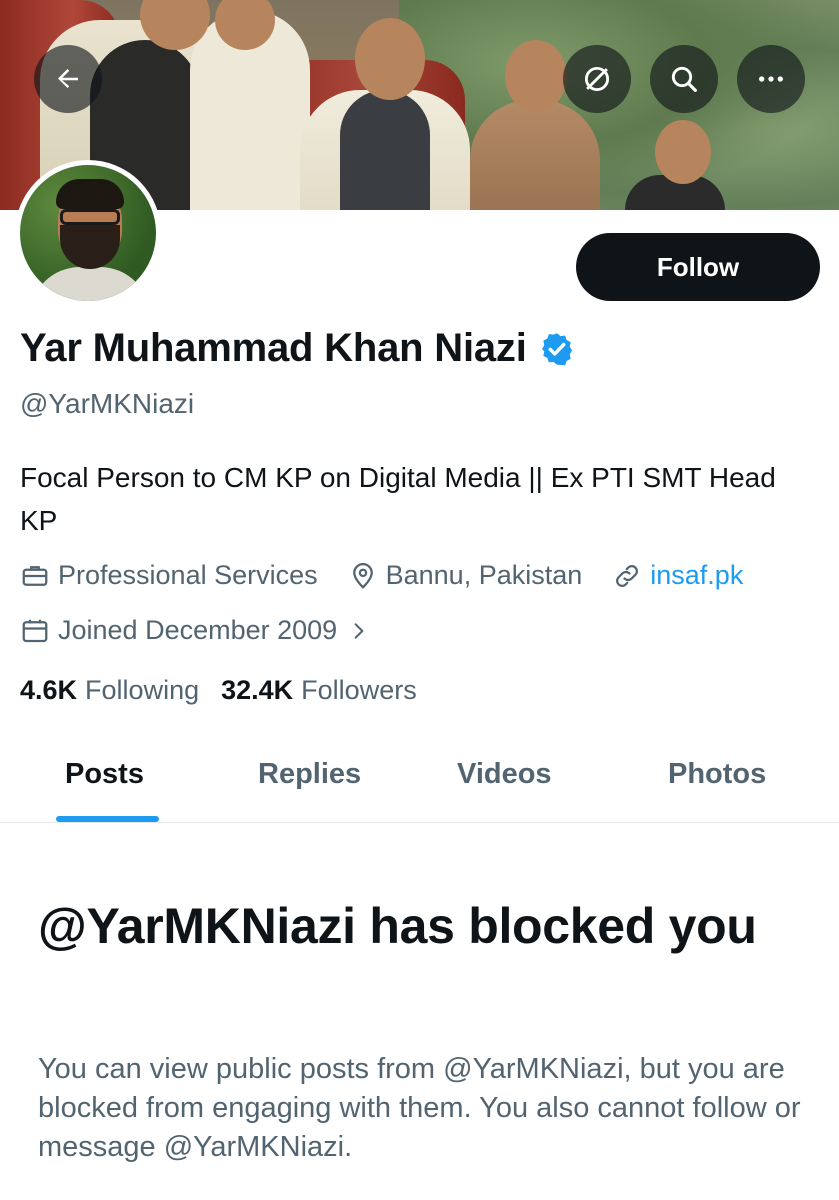  I want to click on profile-stats: 4.6K Following 32.4K Followers, so click(229, 690).